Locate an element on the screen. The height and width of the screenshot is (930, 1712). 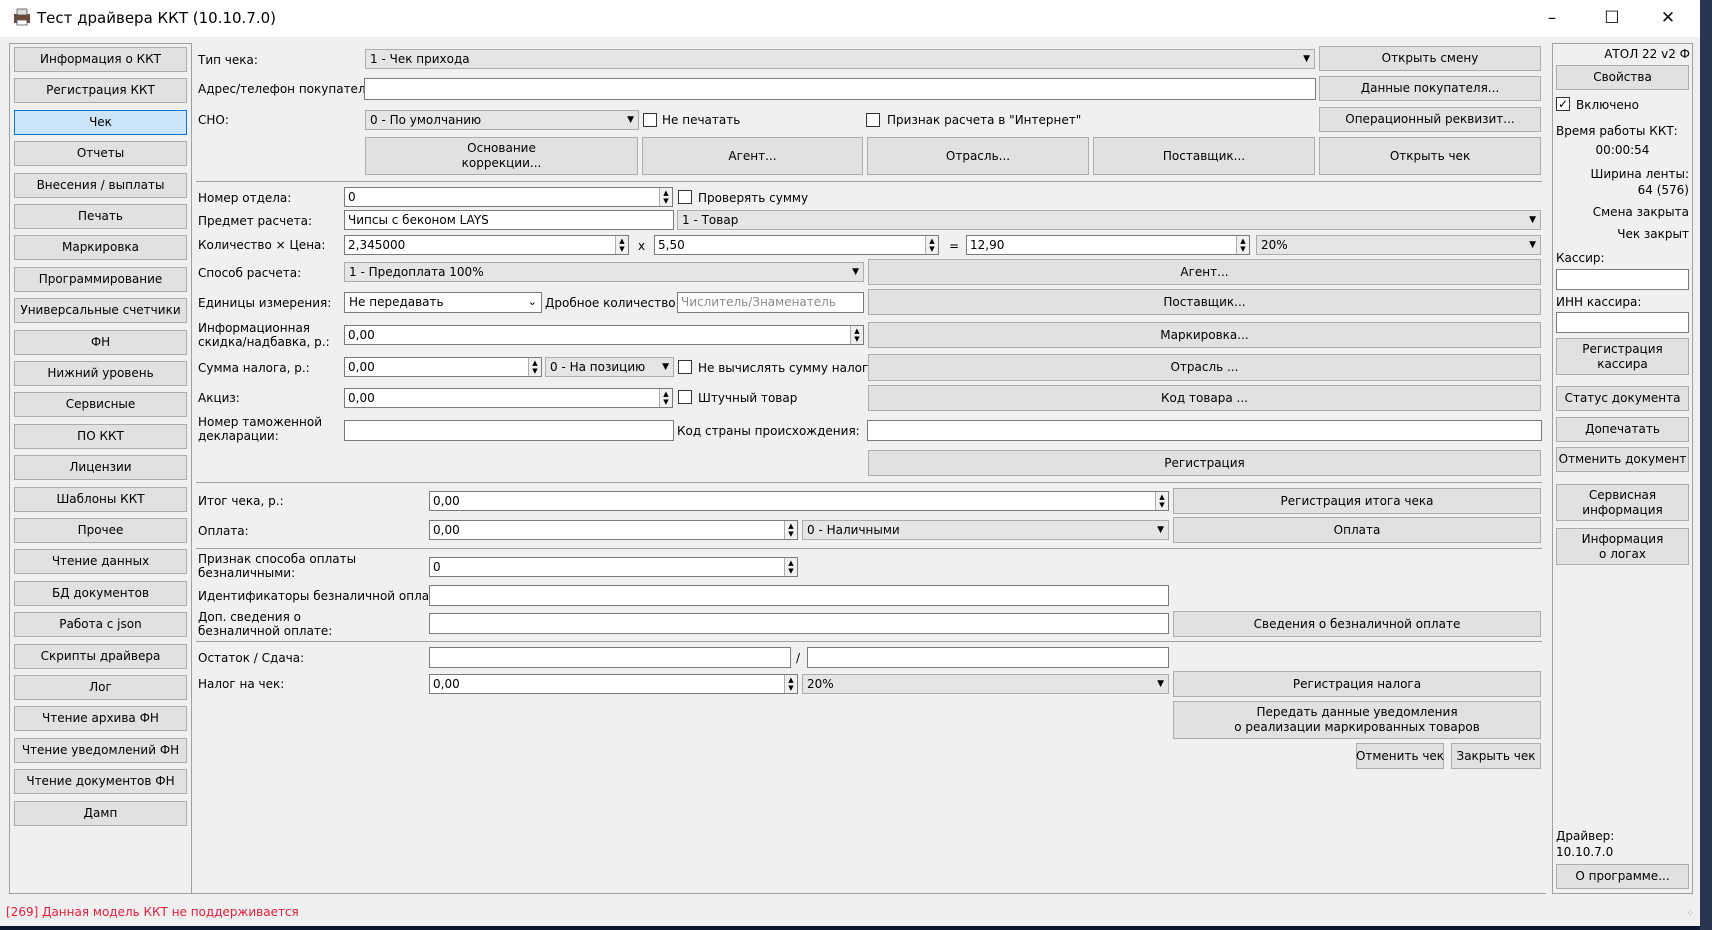
sidebar-item: Чтение уведомлений ФН is located at coordinates (100, 750).